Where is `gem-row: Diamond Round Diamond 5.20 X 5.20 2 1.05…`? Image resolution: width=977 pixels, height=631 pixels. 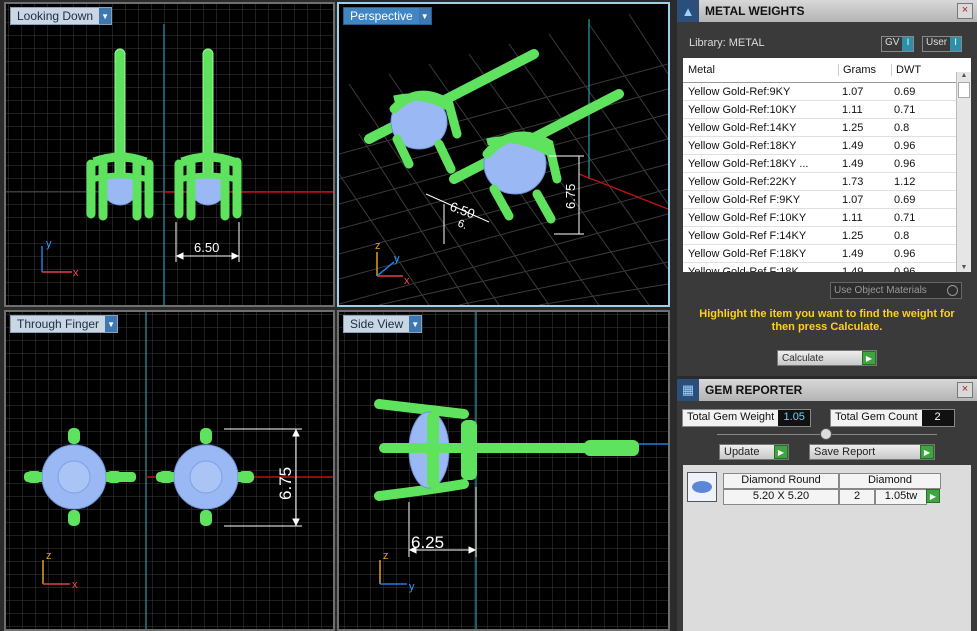
gem-row: Diamond Round Diamond 5.20 X 5.20 2 1.05… is located at coordinates (820, 487).